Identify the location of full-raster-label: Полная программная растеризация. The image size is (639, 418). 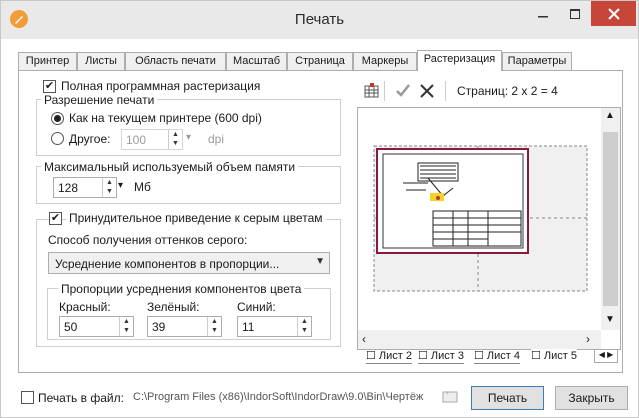
(161, 86).